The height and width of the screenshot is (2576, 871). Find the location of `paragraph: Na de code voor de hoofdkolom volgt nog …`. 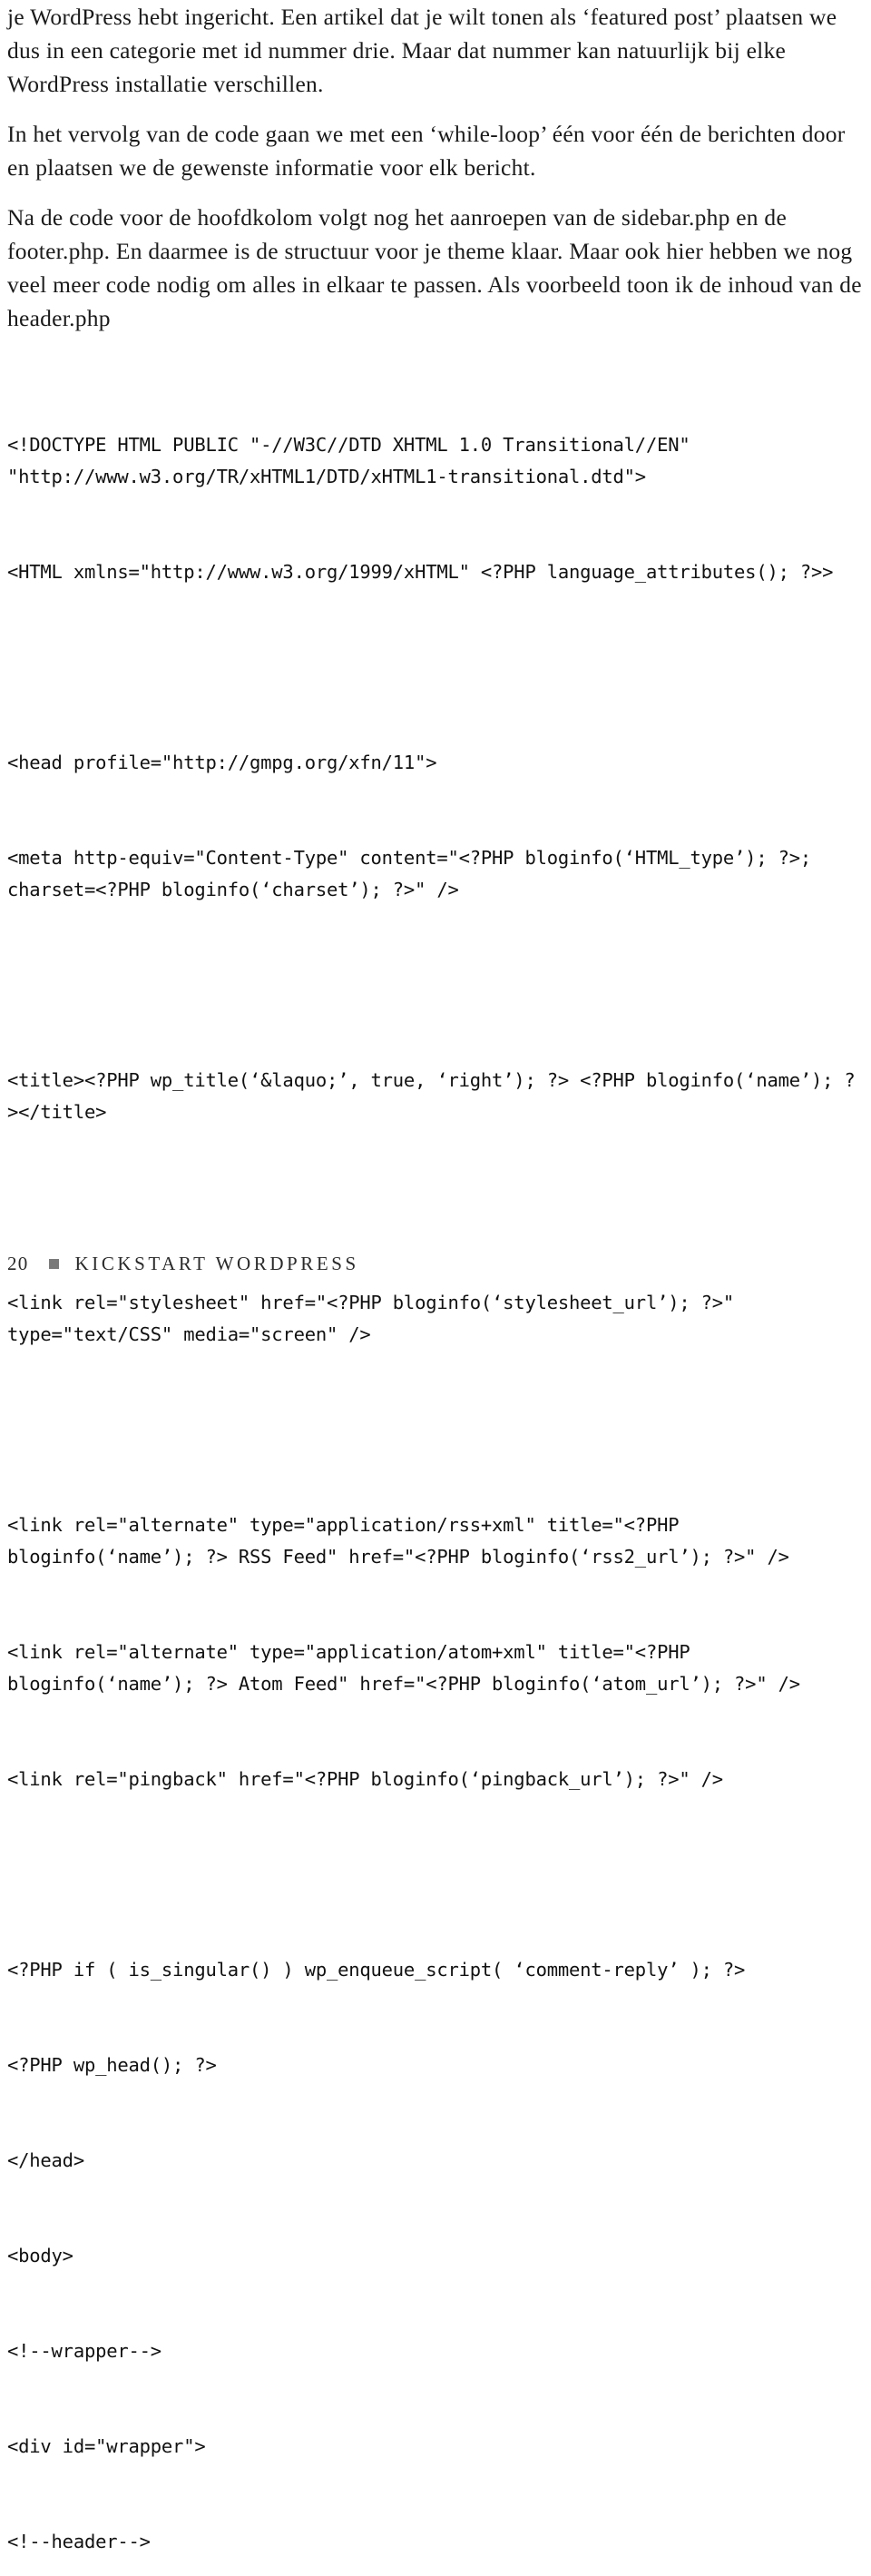

paragraph: Na de code voor de hoofdkolom volgt nog … is located at coordinates (434, 267).